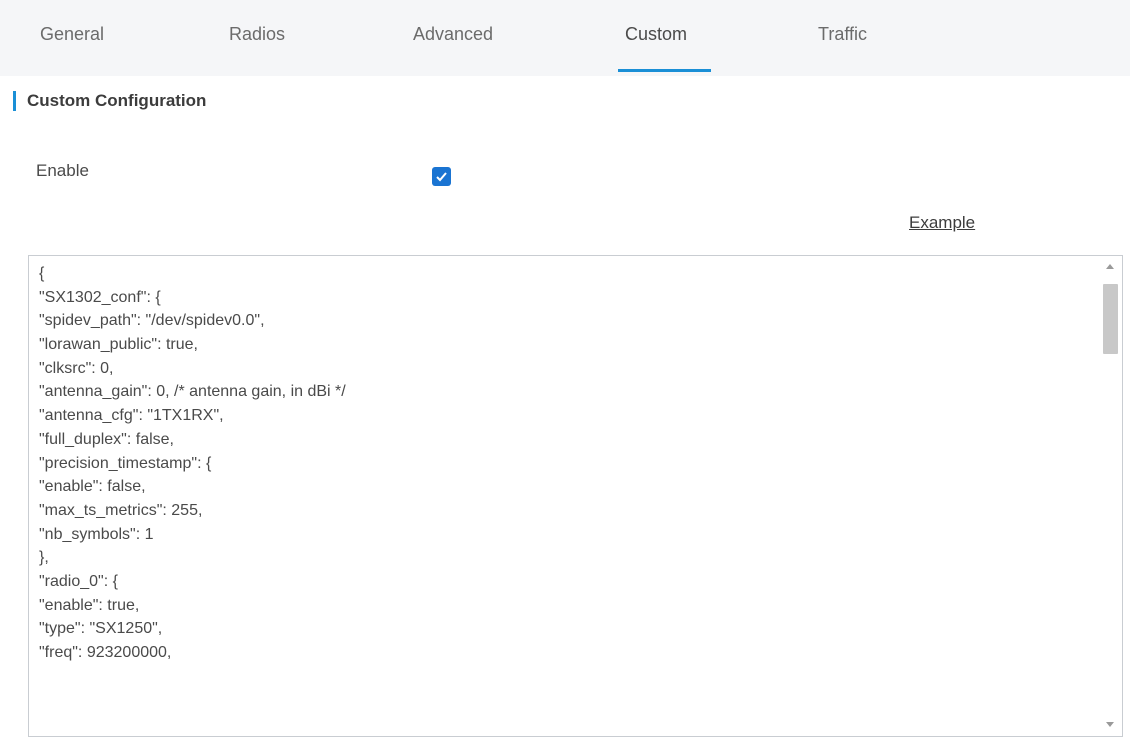  What do you see at coordinates (842, 34) in the screenshot?
I see `tab-traffic: Traffic` at bounding box center [842, 34].